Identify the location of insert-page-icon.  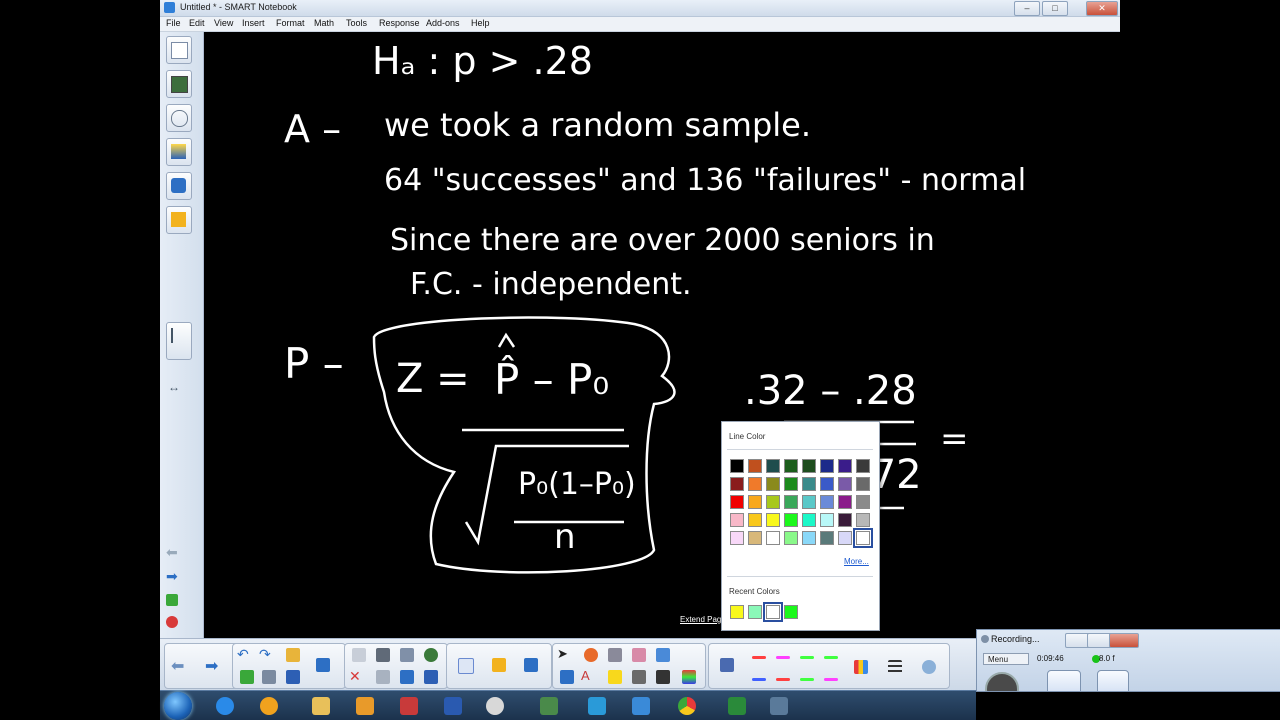
(247, 677).